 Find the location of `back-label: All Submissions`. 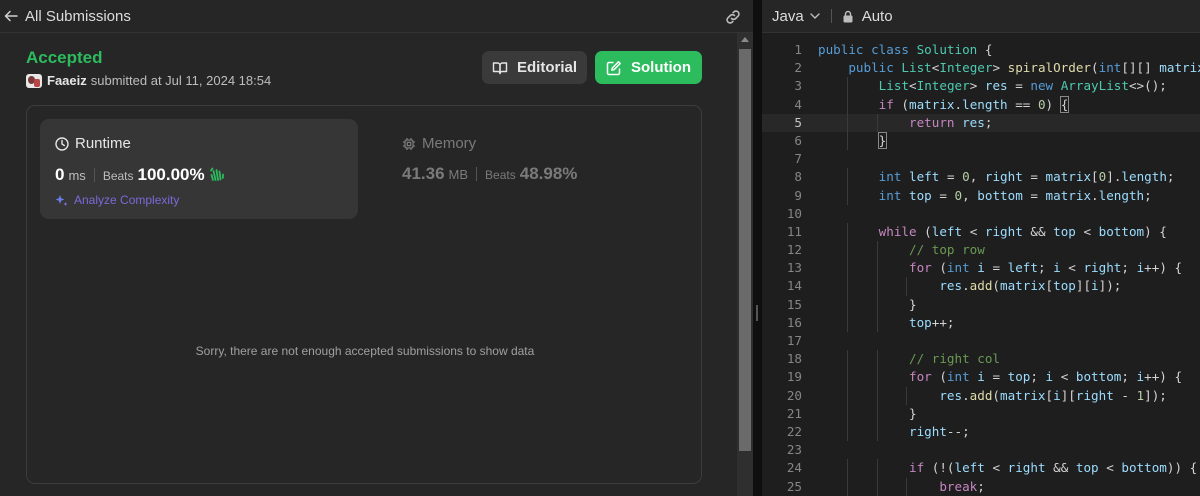

back-label: All Submissions is located at coordinates (78, 16).